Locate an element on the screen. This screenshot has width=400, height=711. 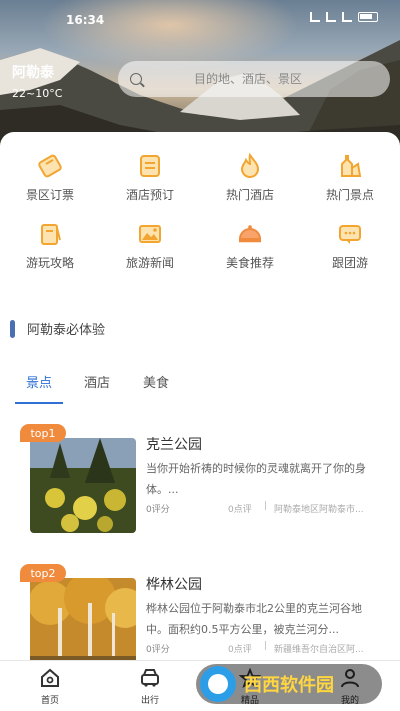
feature-scenic-ticket: 景区订票 is located at coordinates (50, 178).